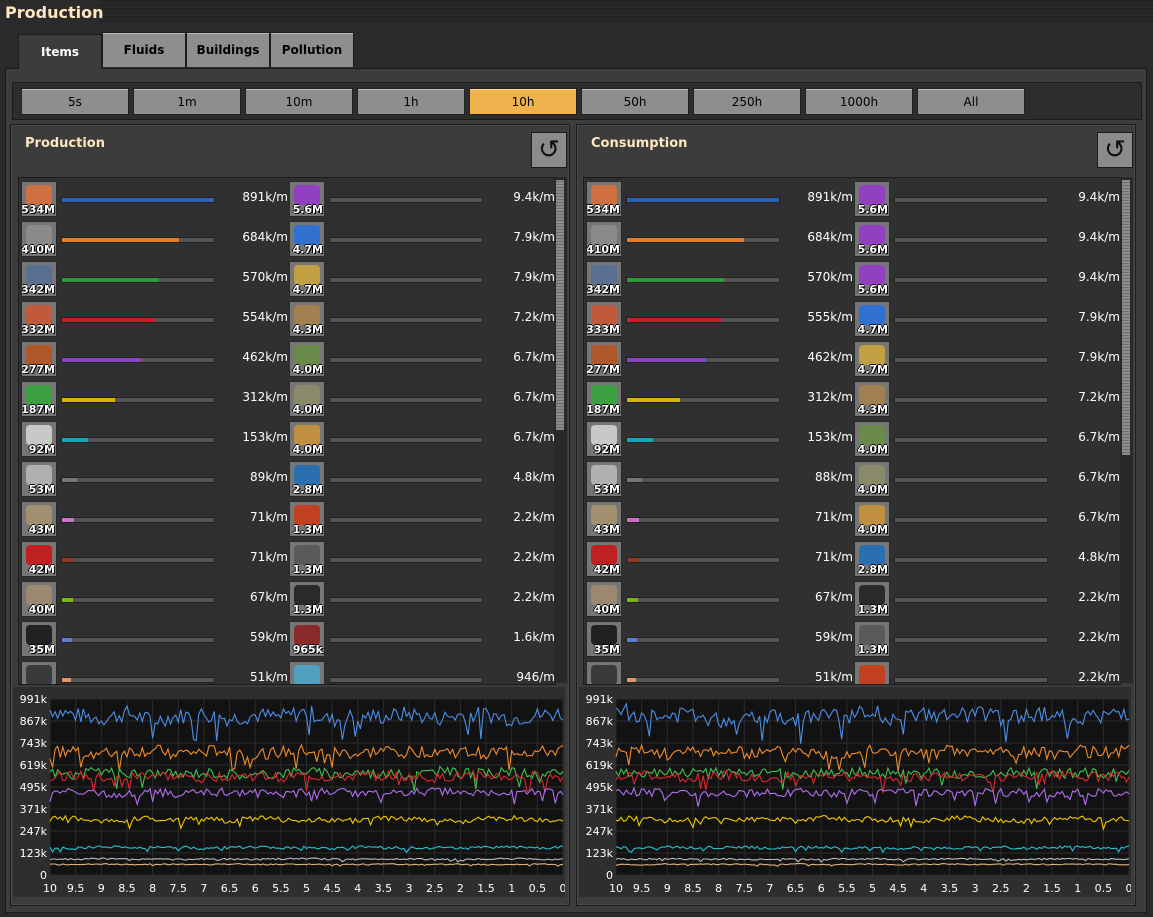 This screenshot has height=917, width=1153. Describe the element at coordinates (307, 649) in the screenshot. I see `item-count: 965k` at that location.